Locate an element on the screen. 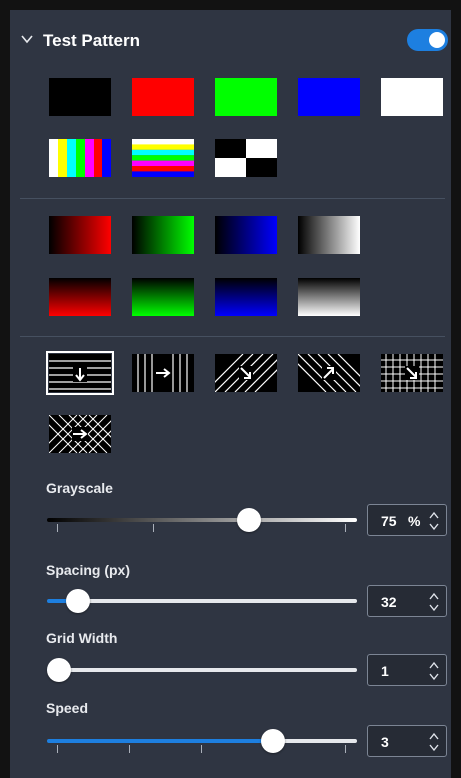 Image resolution: width=461 pixels, height=778 pixels. swatch-color-bars is located at coordinates (80, 158).